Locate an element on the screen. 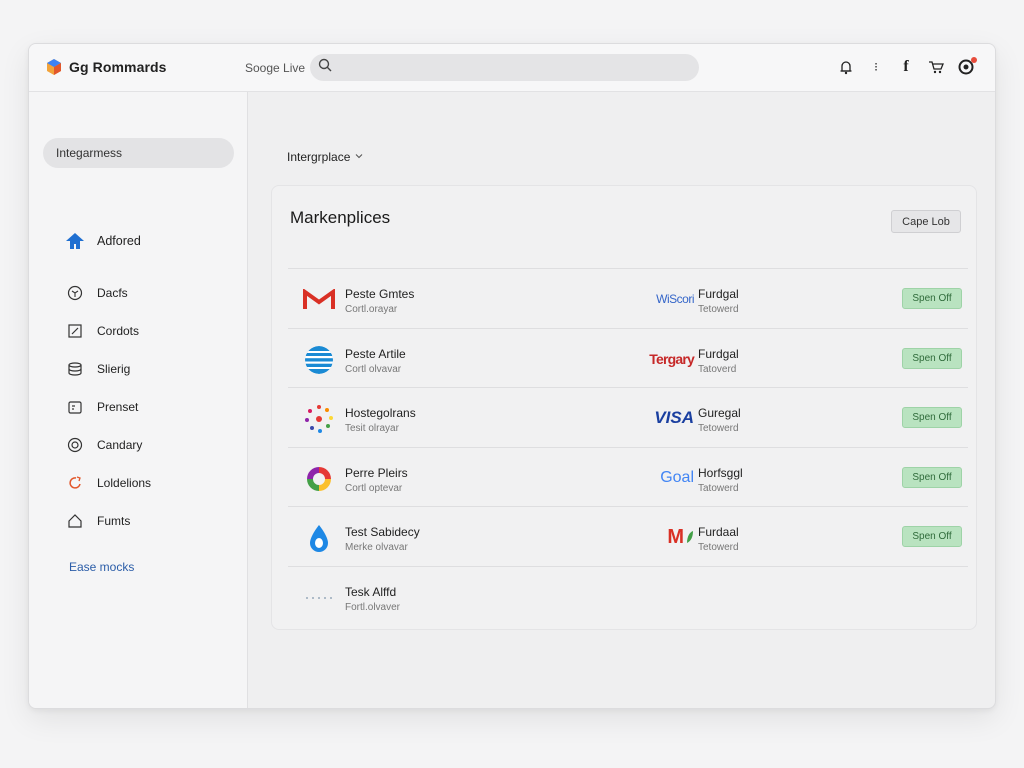  partner-name: Guregal is located at coordinates (719, 413).